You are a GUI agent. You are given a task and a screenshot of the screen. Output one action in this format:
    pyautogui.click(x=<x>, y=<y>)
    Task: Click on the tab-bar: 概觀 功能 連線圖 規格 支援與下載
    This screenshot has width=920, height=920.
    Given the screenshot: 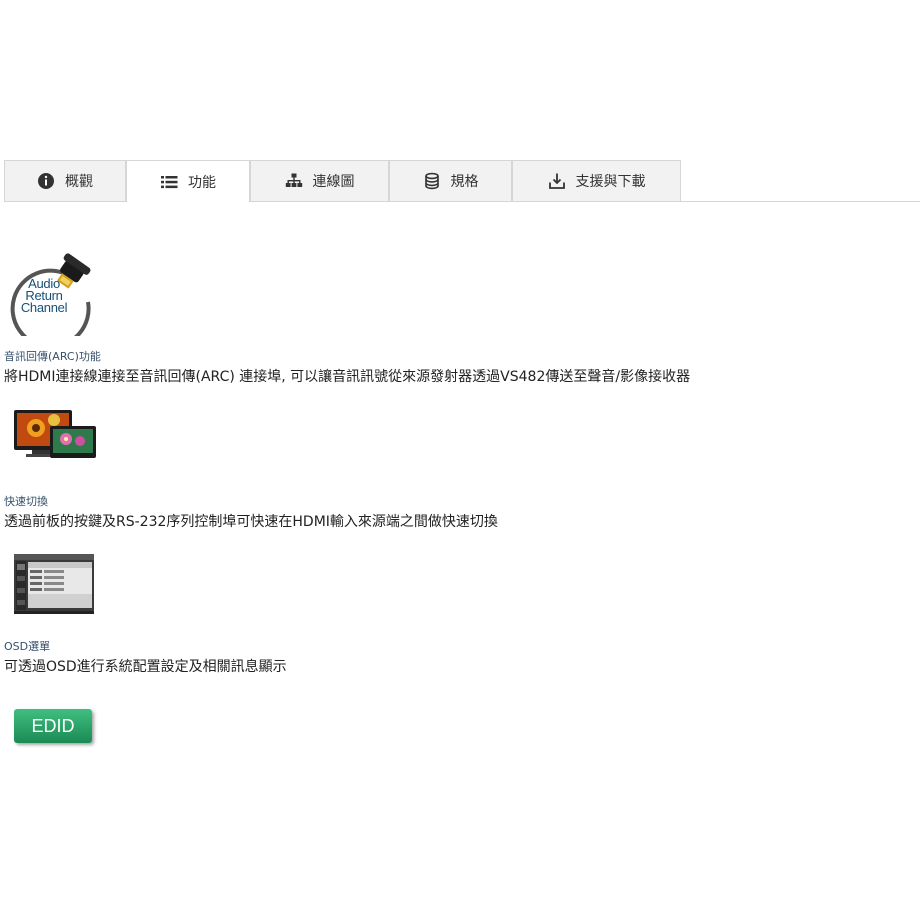 What is the action you would take?
    pyautogui.click(x=462, y=181)
    